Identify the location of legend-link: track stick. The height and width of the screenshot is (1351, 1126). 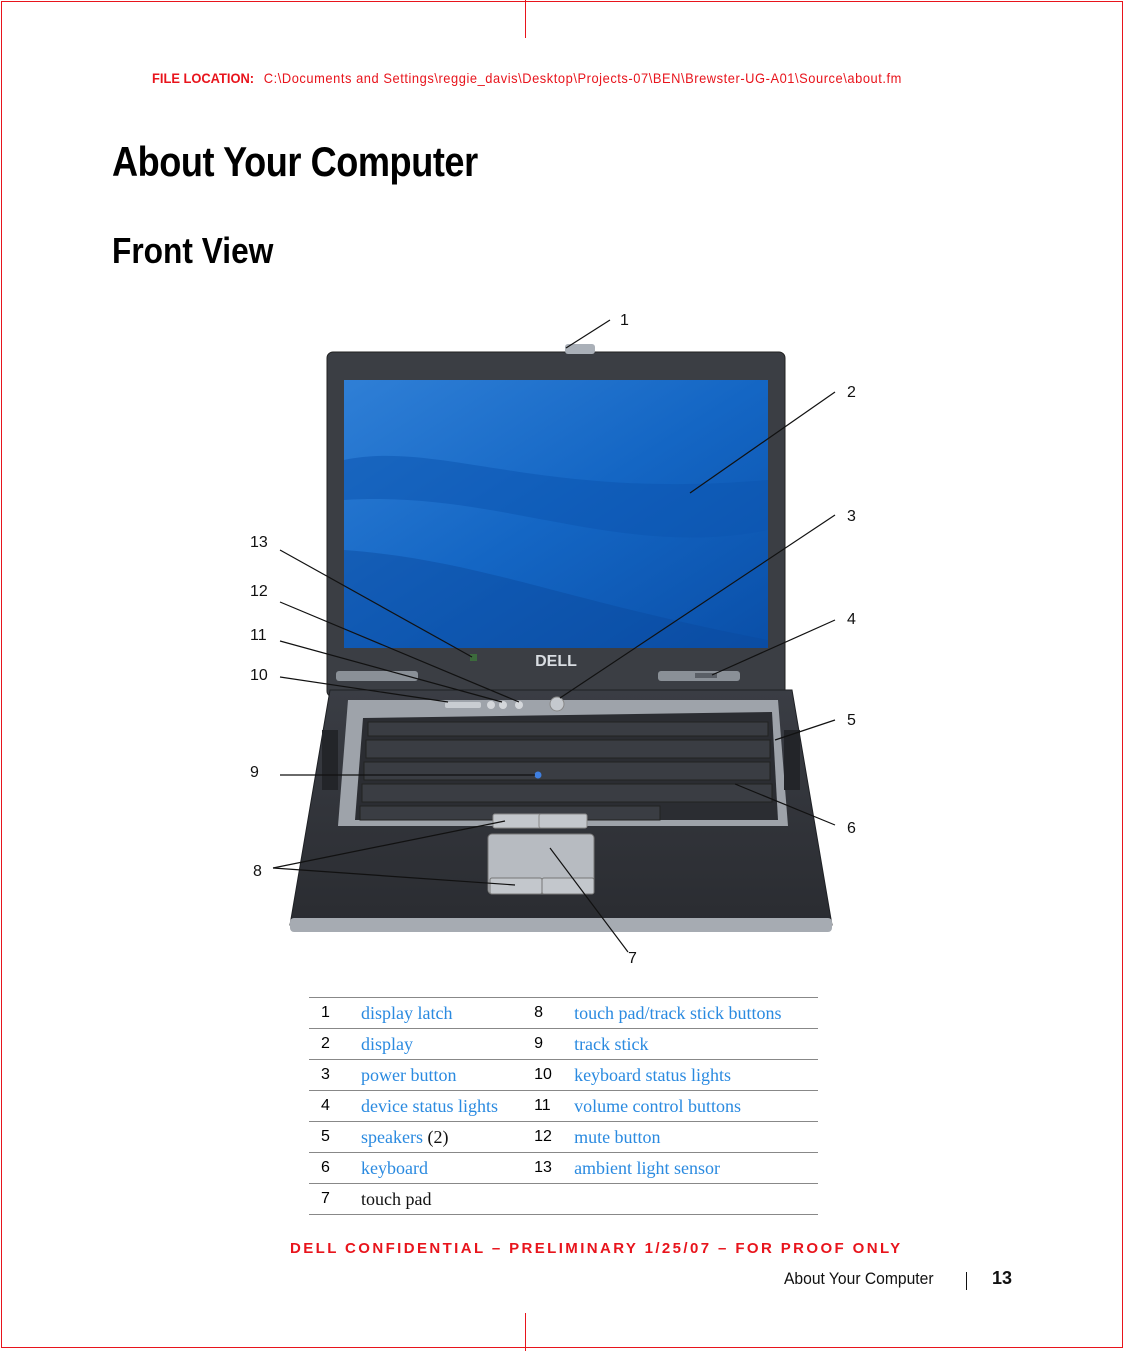
(696, 1044).